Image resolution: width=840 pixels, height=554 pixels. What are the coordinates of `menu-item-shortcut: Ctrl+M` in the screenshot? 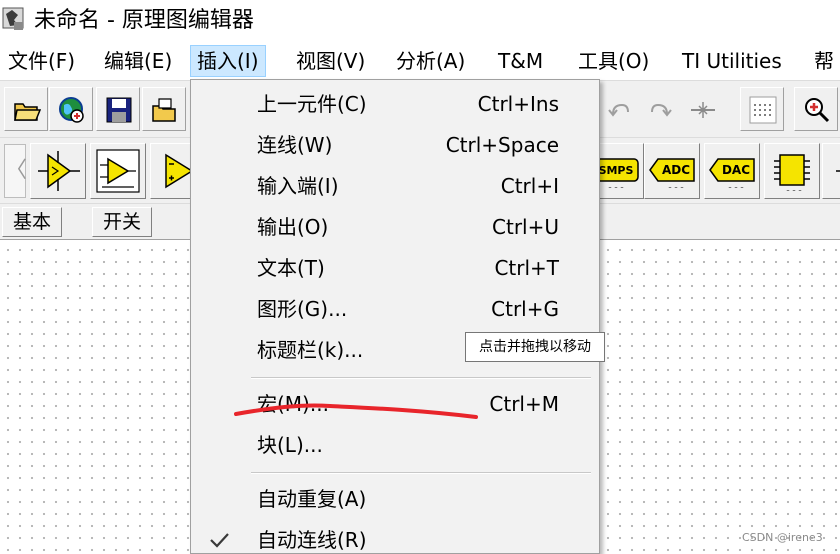 It's located at (524, 404).